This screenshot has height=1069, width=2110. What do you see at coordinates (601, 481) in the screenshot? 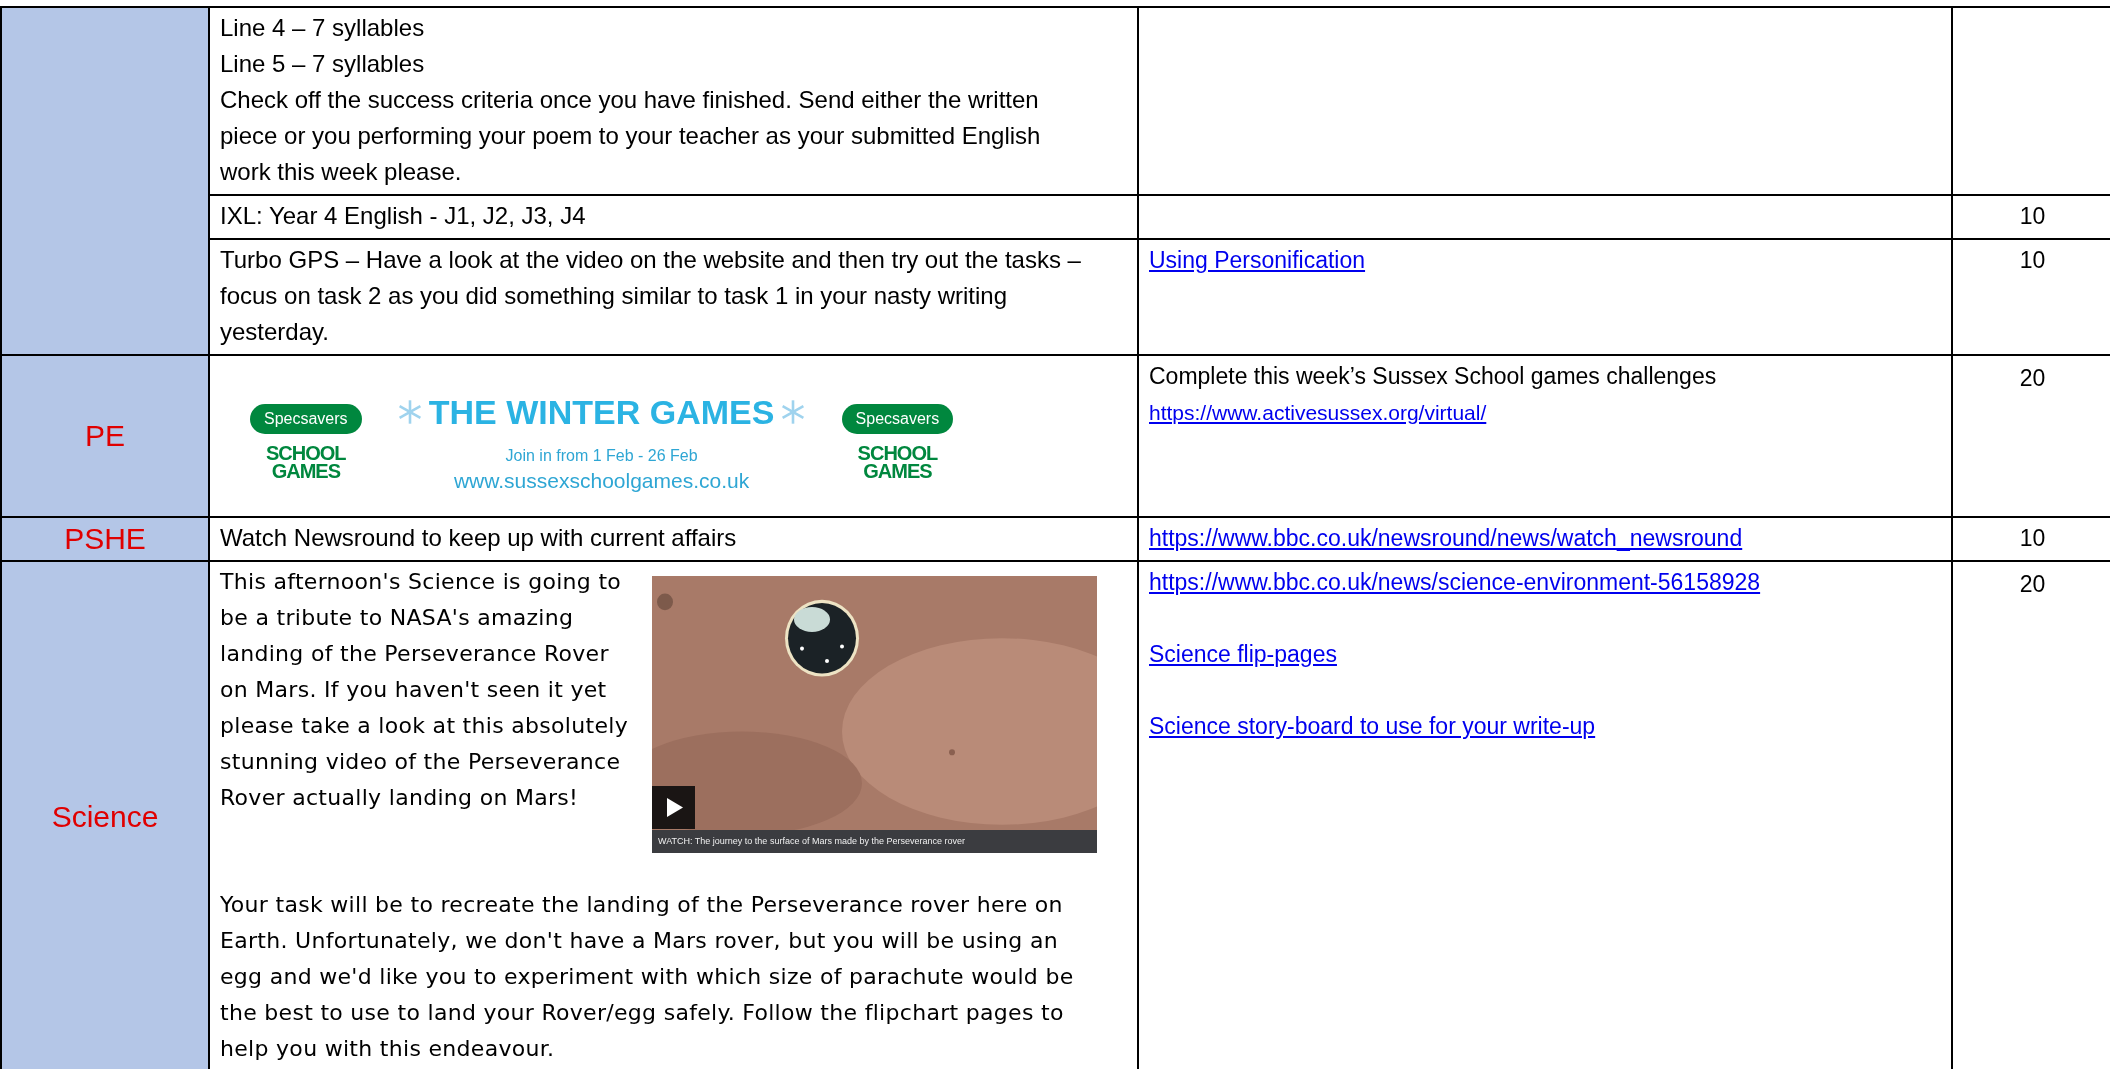
I see `banner-website: www.sussexschoolgames.co.uk` at bounding box center [601, 481].